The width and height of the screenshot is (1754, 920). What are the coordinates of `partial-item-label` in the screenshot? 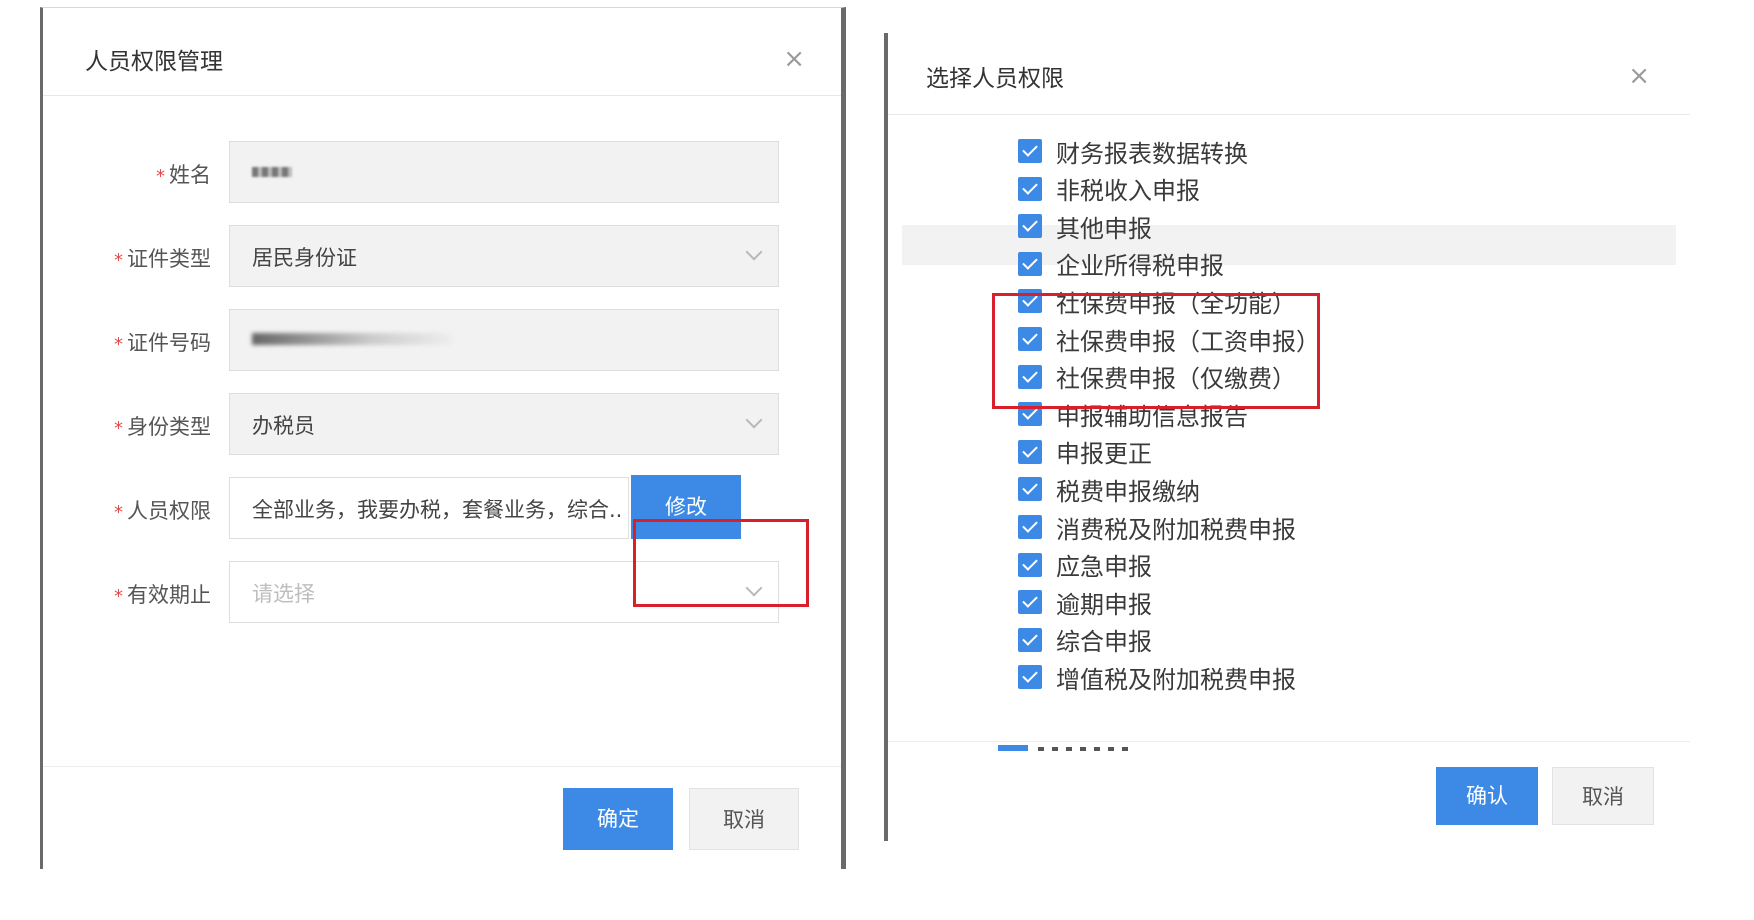 It's located at (1083, 749).